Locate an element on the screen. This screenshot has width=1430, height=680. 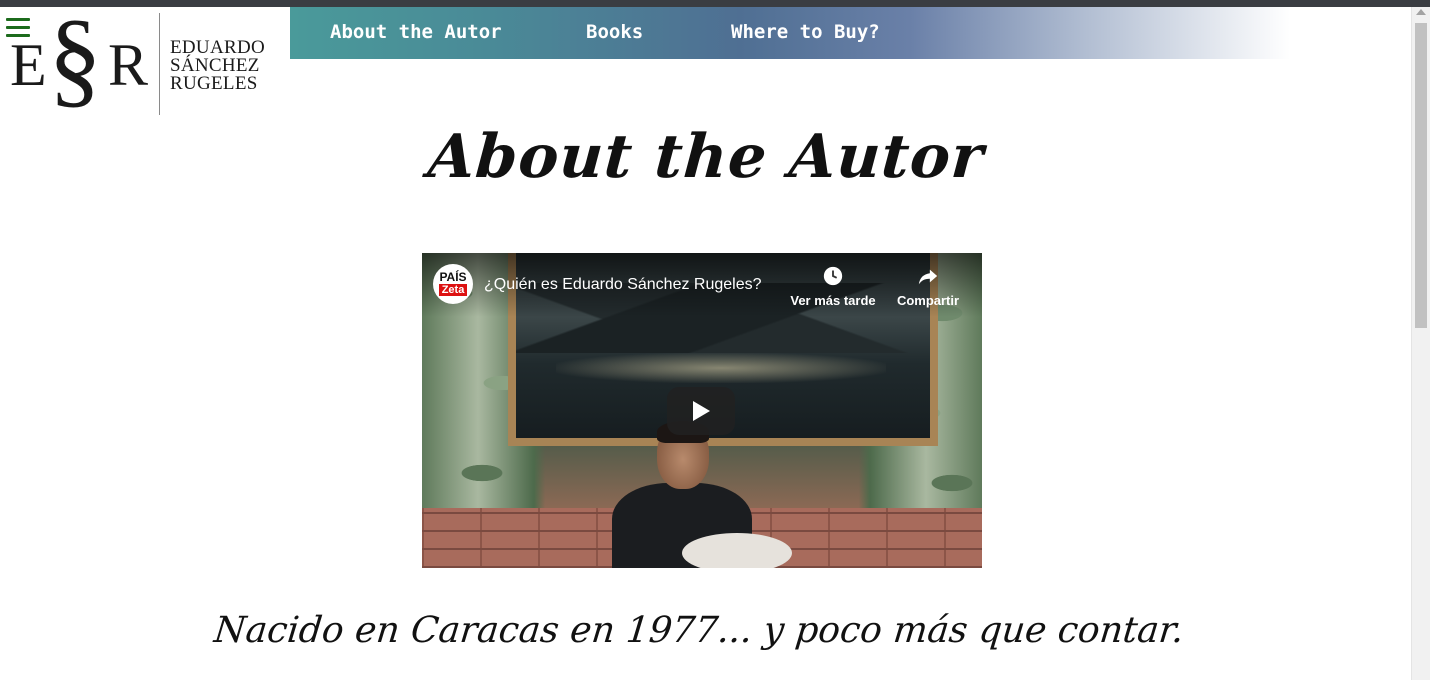
scroll-up-icon is located at coordinates (1421, 12).